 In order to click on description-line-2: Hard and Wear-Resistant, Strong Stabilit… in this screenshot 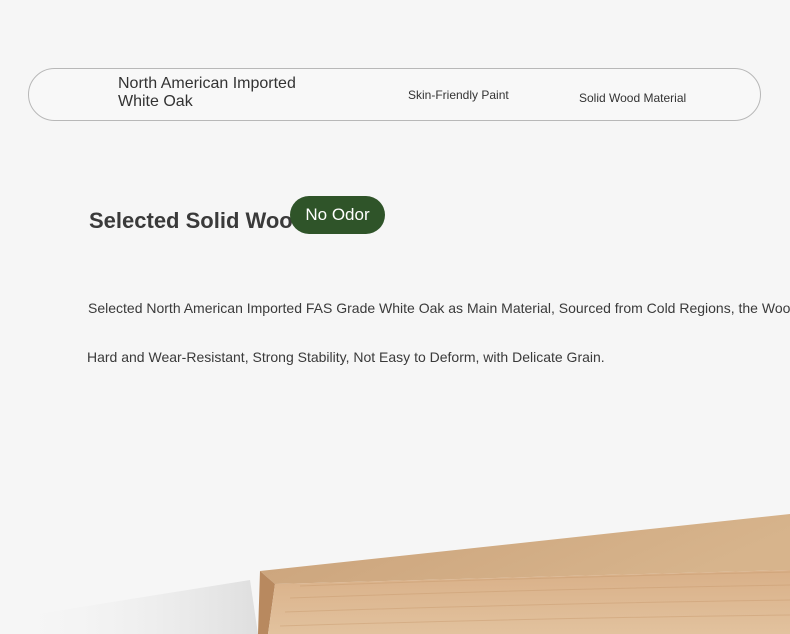, I will do `click(346, 357)`.